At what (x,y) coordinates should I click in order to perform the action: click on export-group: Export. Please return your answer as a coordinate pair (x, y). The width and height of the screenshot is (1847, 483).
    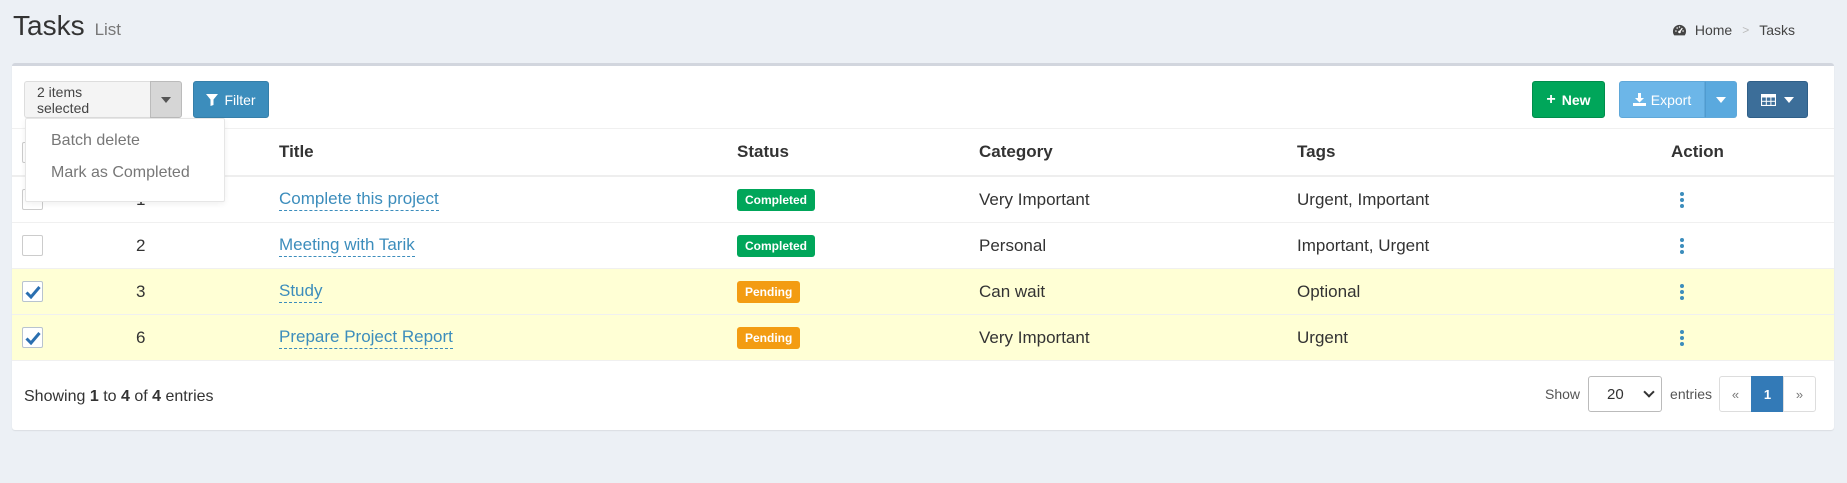
    Looking at the image, I should click on (1678, 99).